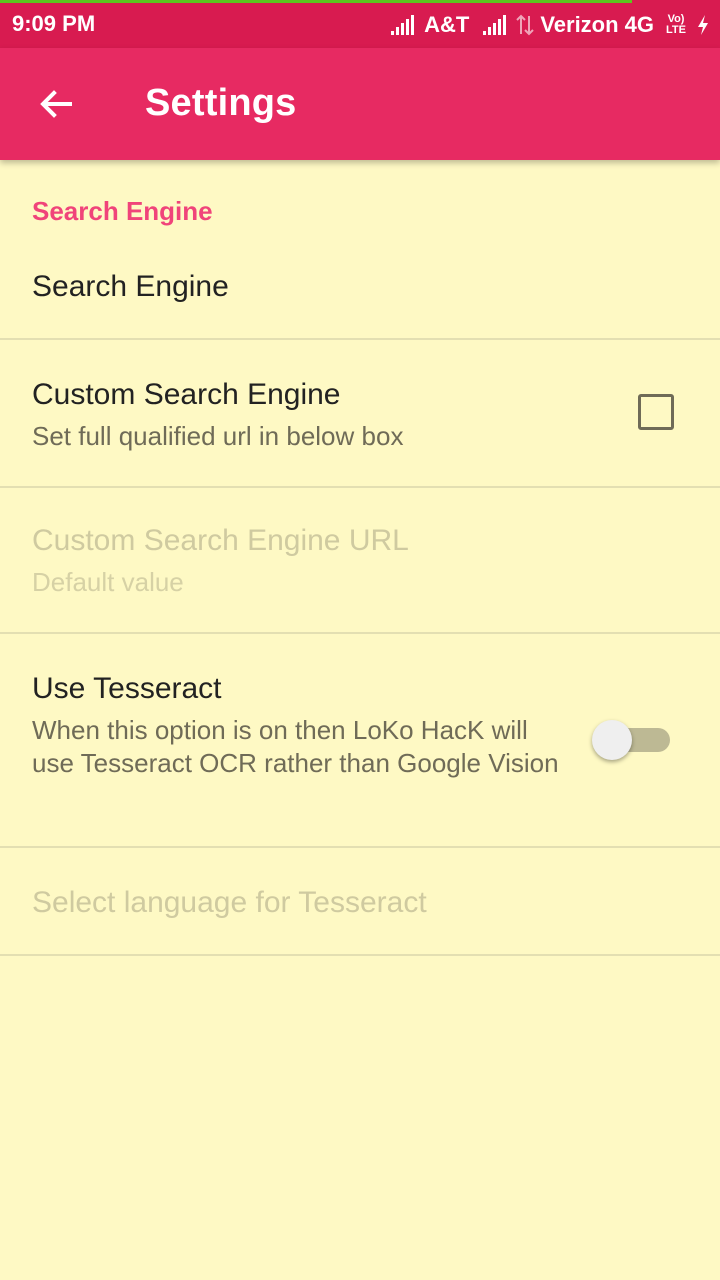 This screenshot has width=720, height=1280. What do you see at coordinates (220, 540) in the screenshot?
I see `pref-title: Custom Search Engine URL` at bounding box center [220, 540].